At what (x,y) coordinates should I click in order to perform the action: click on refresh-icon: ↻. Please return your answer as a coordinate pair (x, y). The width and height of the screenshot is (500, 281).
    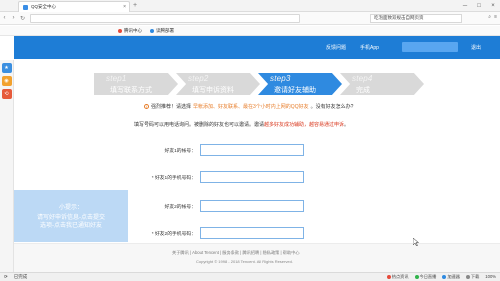
    Looking at the image, I should click on (22, 18).